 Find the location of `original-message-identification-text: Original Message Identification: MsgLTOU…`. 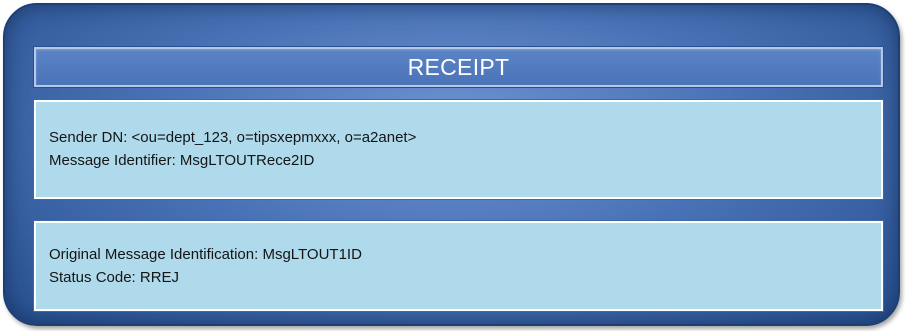

original-message-identification-text: Original Message Identification: MsgLTOU… is located at coordinates (205, 254).